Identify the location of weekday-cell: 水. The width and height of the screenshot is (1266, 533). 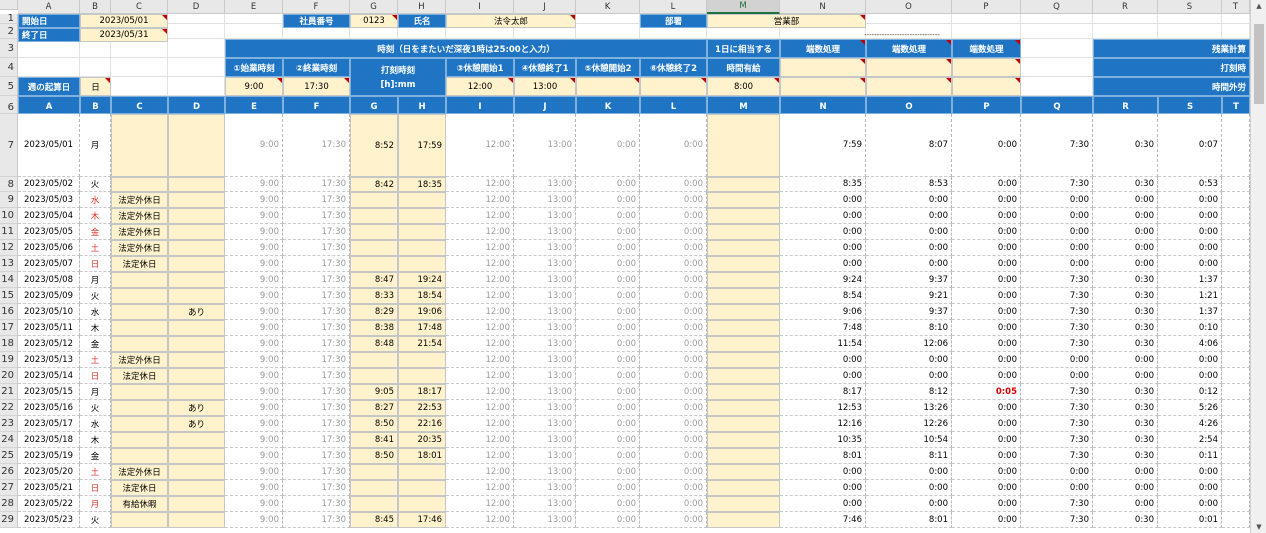
(95, 424).